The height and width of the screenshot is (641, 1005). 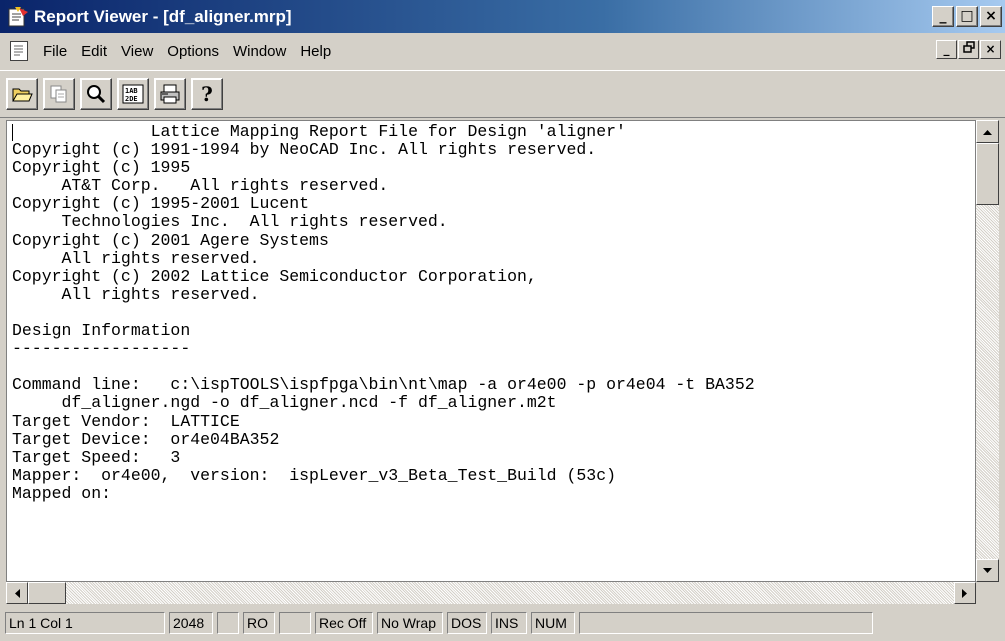 What do you see at coordinates (193, 51) in the screenshot?
I see `menu-options: Options` at bounding box center [193, 51].